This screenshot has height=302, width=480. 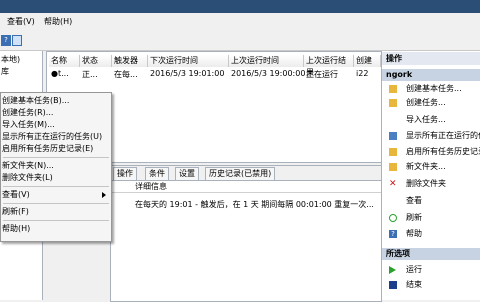 I want to click on column-header-status: 状态, so click(x=96, y=61).